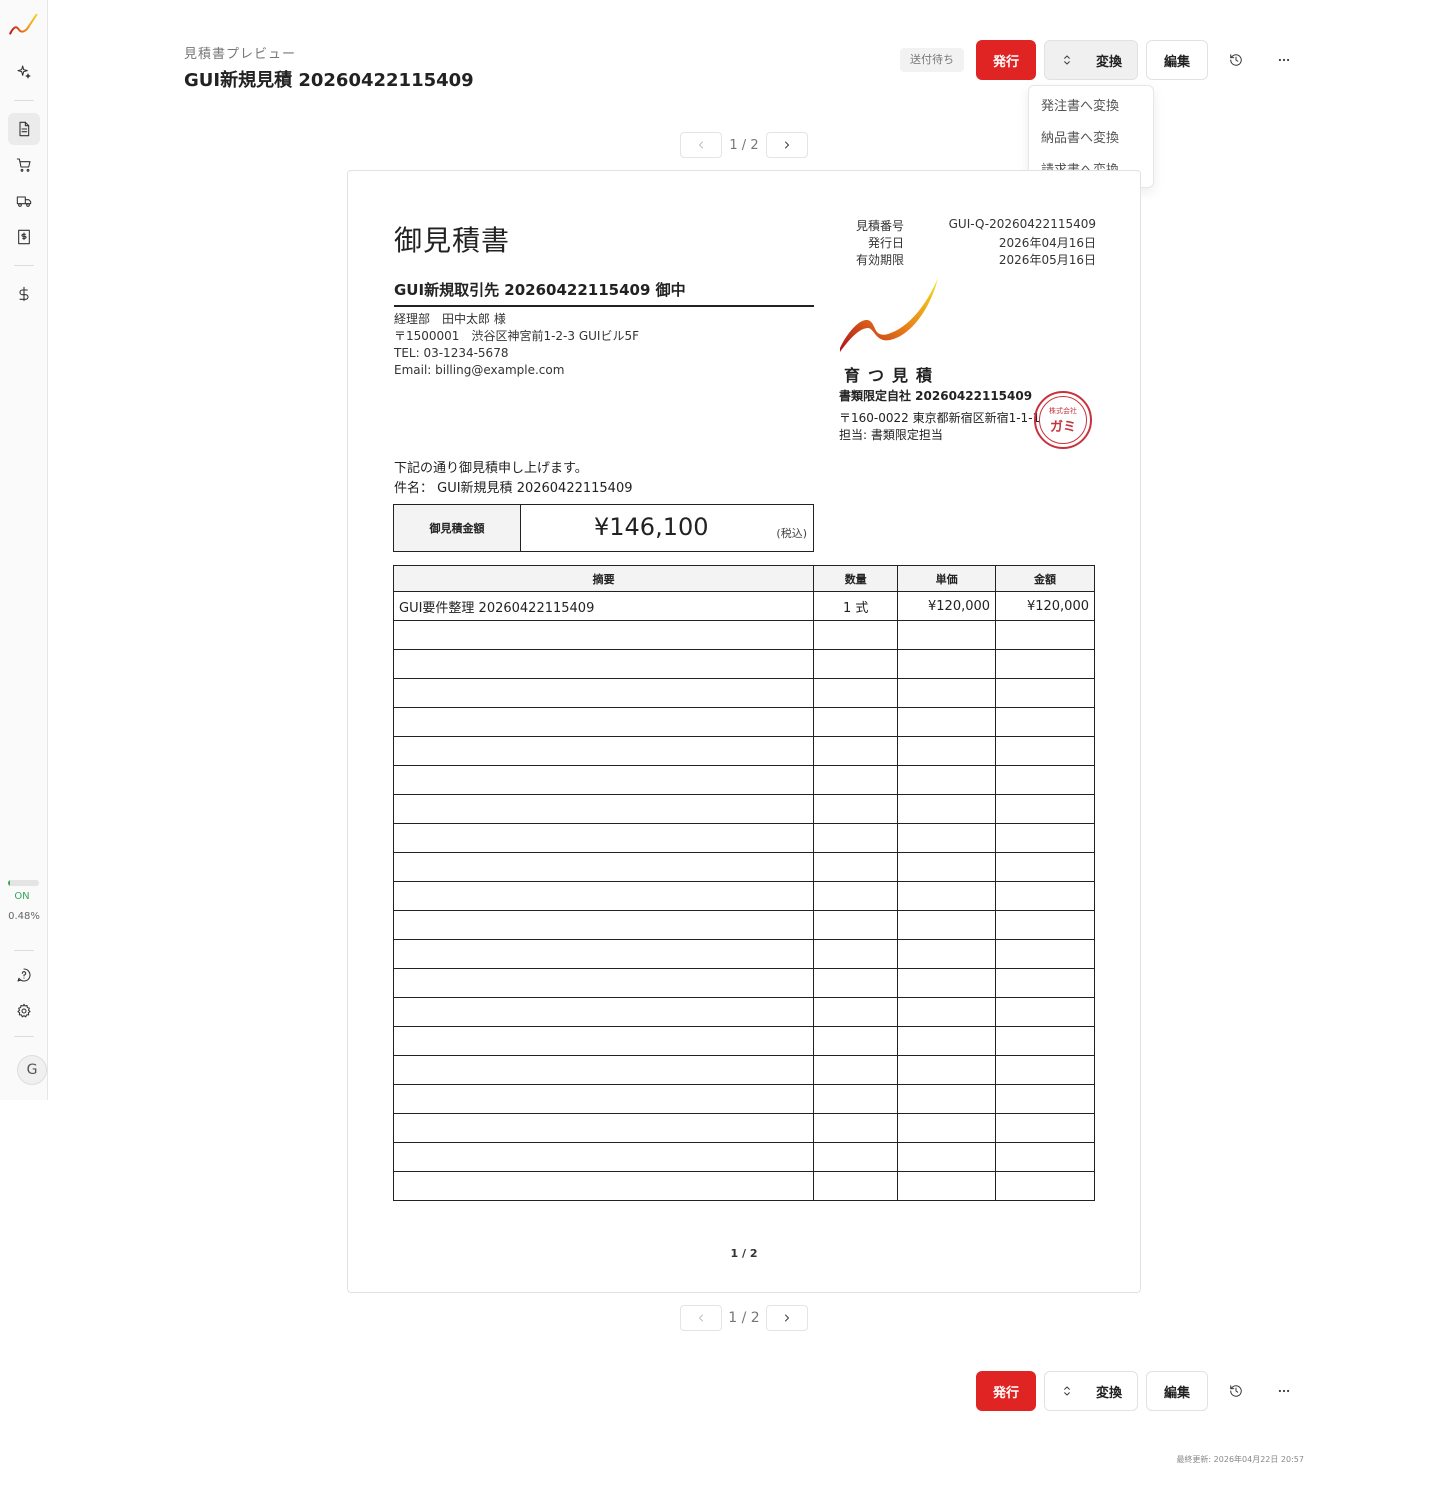  I want to click on brand-name: 育つ見積, so click(892, 375).